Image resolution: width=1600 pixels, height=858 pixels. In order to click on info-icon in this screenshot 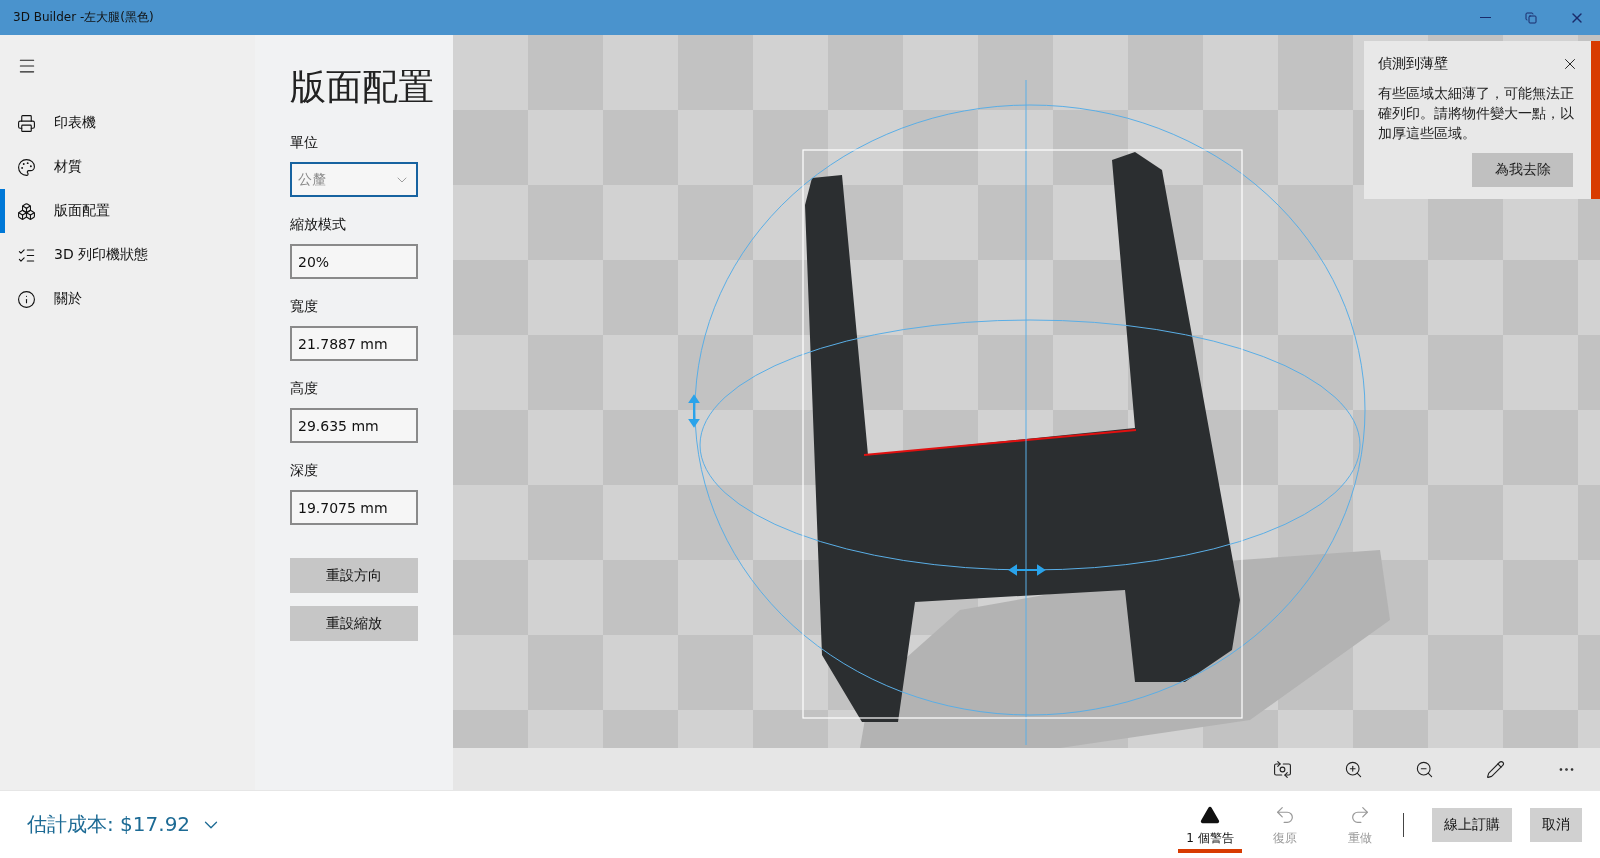, I will do `click(26, 299)`.